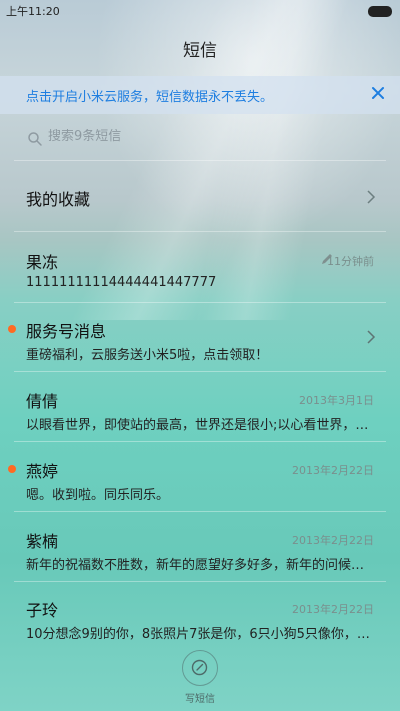  Describe the element at coordinates (42, 471) in the screenshot. I see `contact-name: 燕婷` at that location.